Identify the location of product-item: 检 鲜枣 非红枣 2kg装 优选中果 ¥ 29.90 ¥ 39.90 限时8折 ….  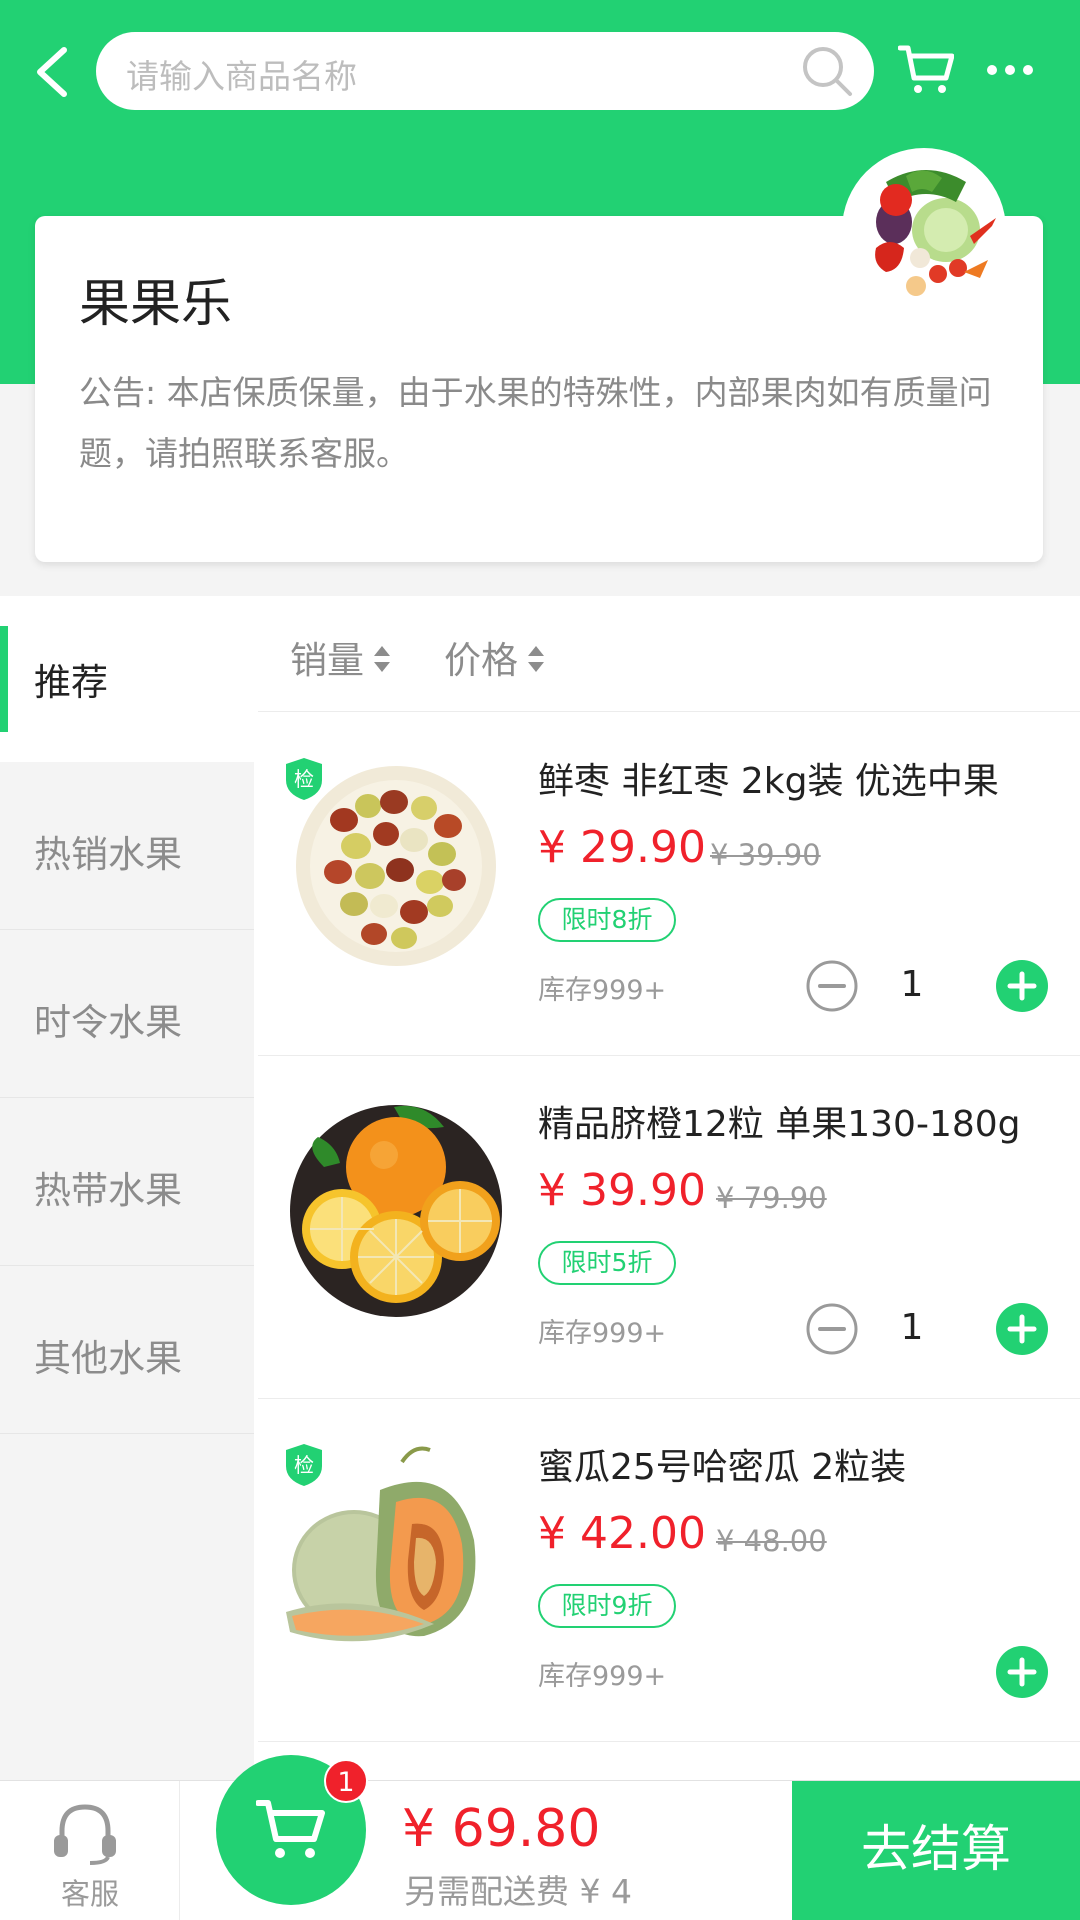
(669, 885).